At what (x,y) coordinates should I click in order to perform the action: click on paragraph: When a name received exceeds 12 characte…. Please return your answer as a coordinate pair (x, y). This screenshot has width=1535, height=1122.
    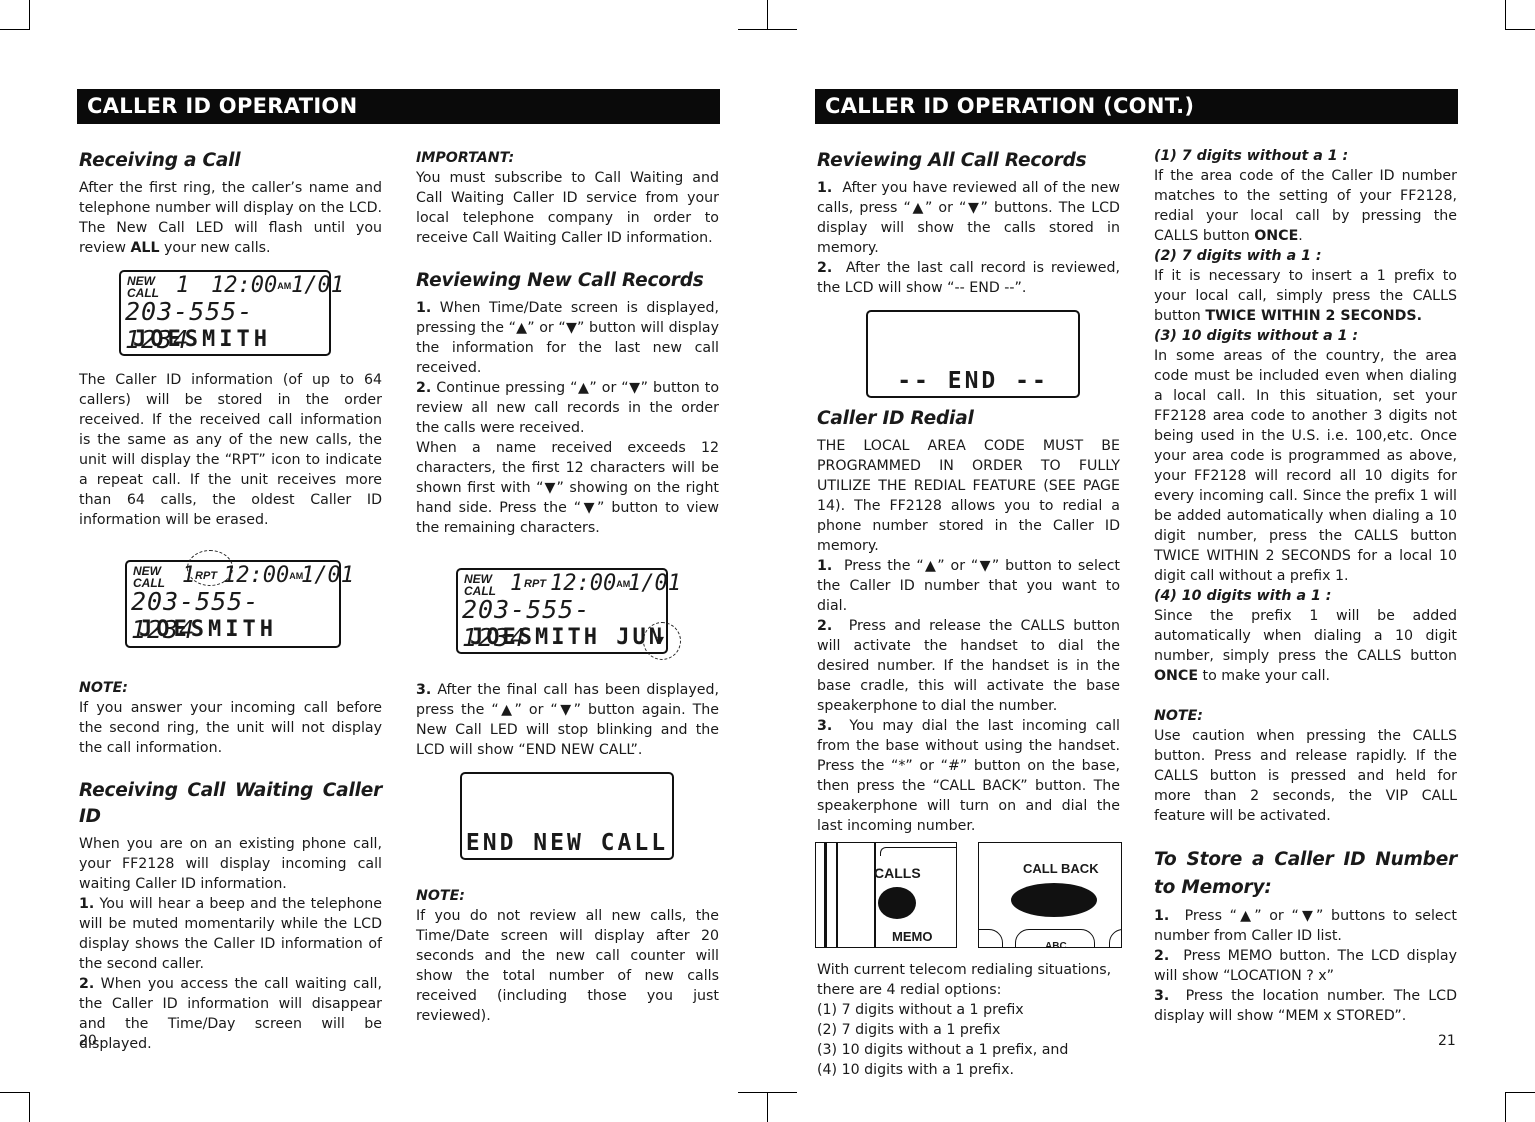
    Looking at the image, I should click on (567, 488).